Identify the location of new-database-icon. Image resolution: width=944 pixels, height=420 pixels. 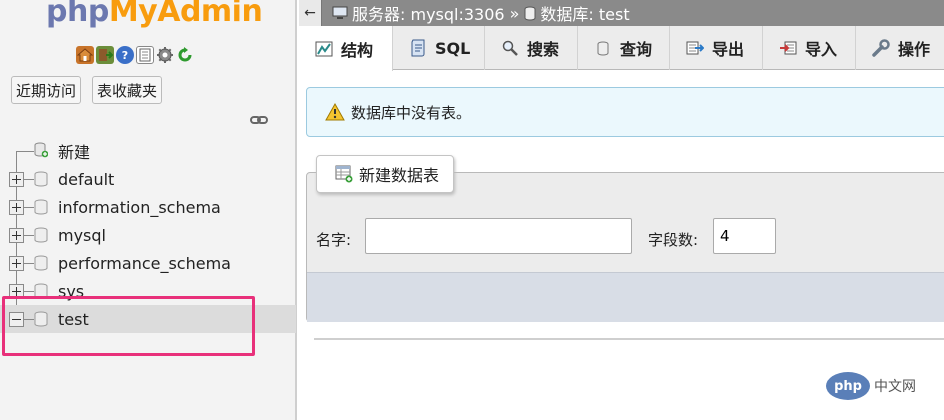
(41, 150).